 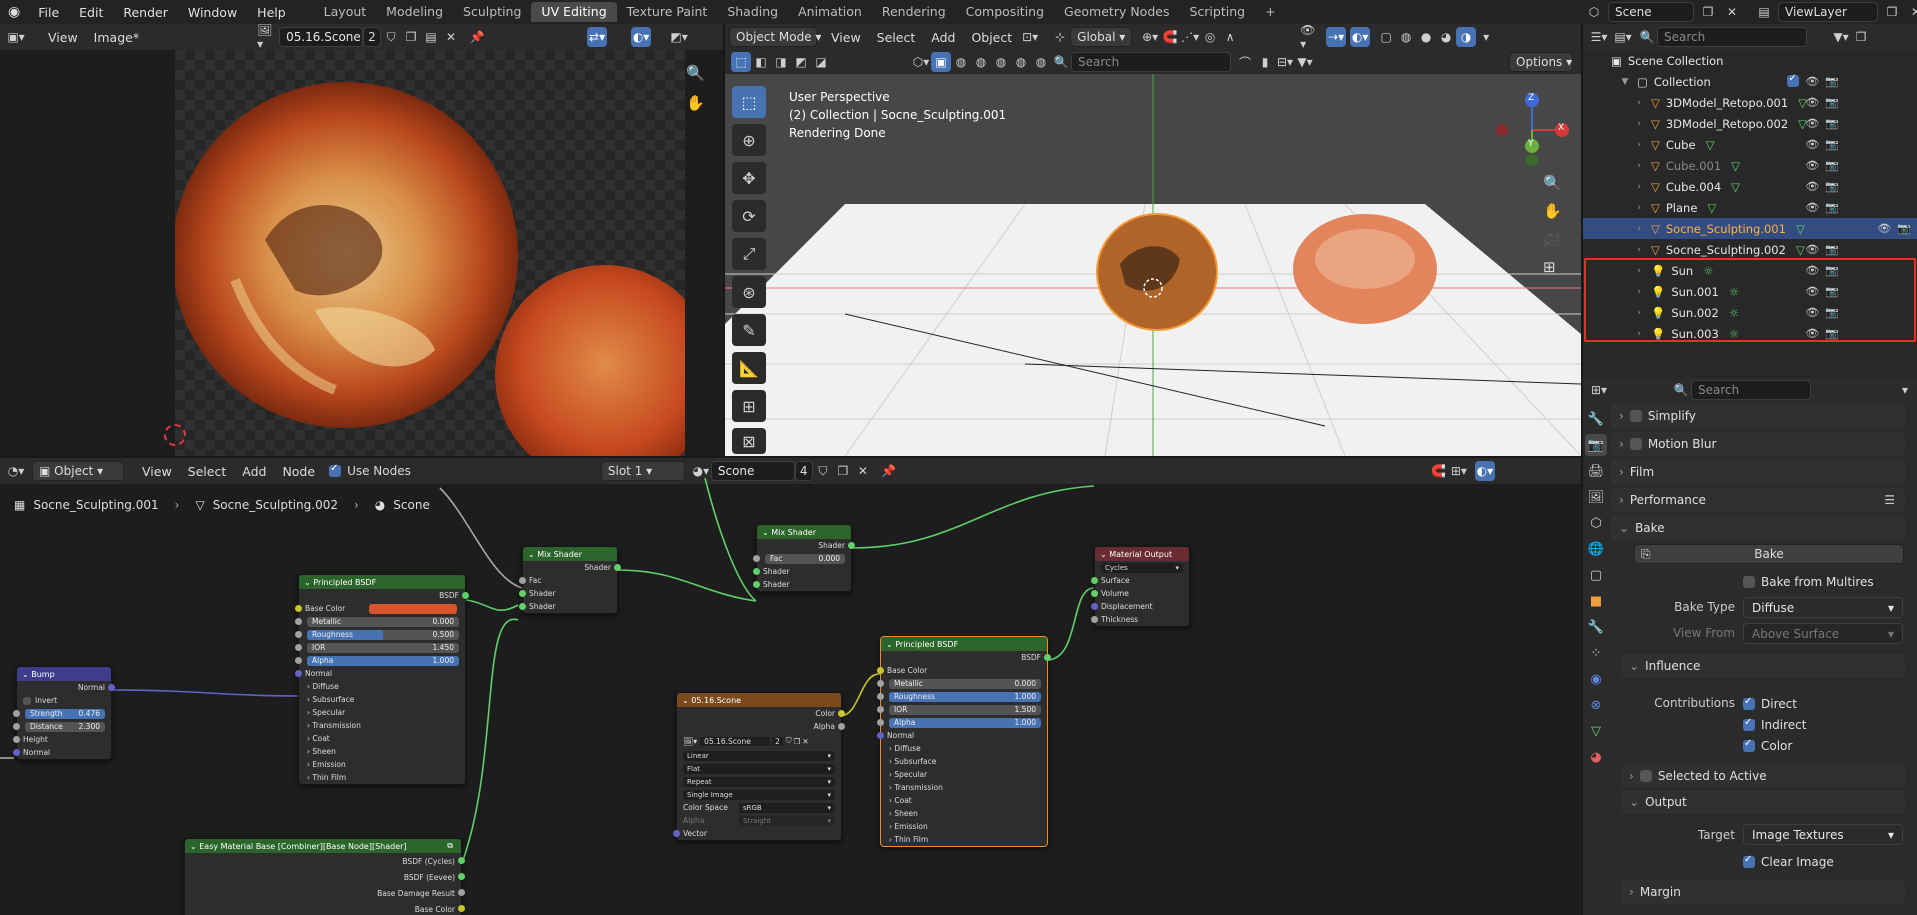 I want to click on pbsdf1-specular-panel: › Specular, so click(x=382, y=712).